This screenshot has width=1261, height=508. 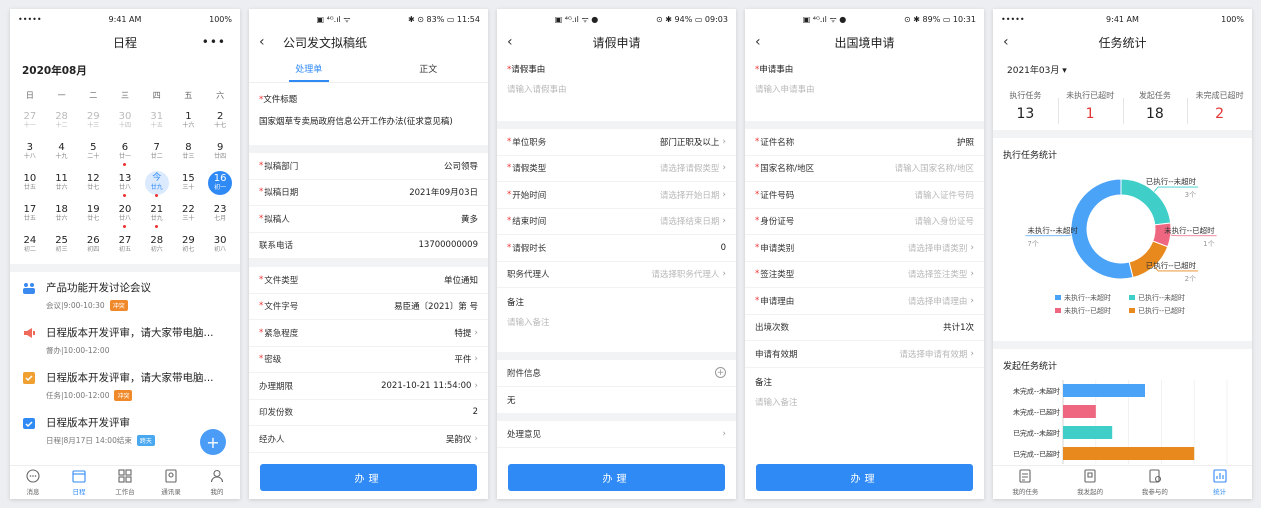 I want to click on form-row: * 申请类别 请选择申请类别 ›, so click(x=864, y=248).